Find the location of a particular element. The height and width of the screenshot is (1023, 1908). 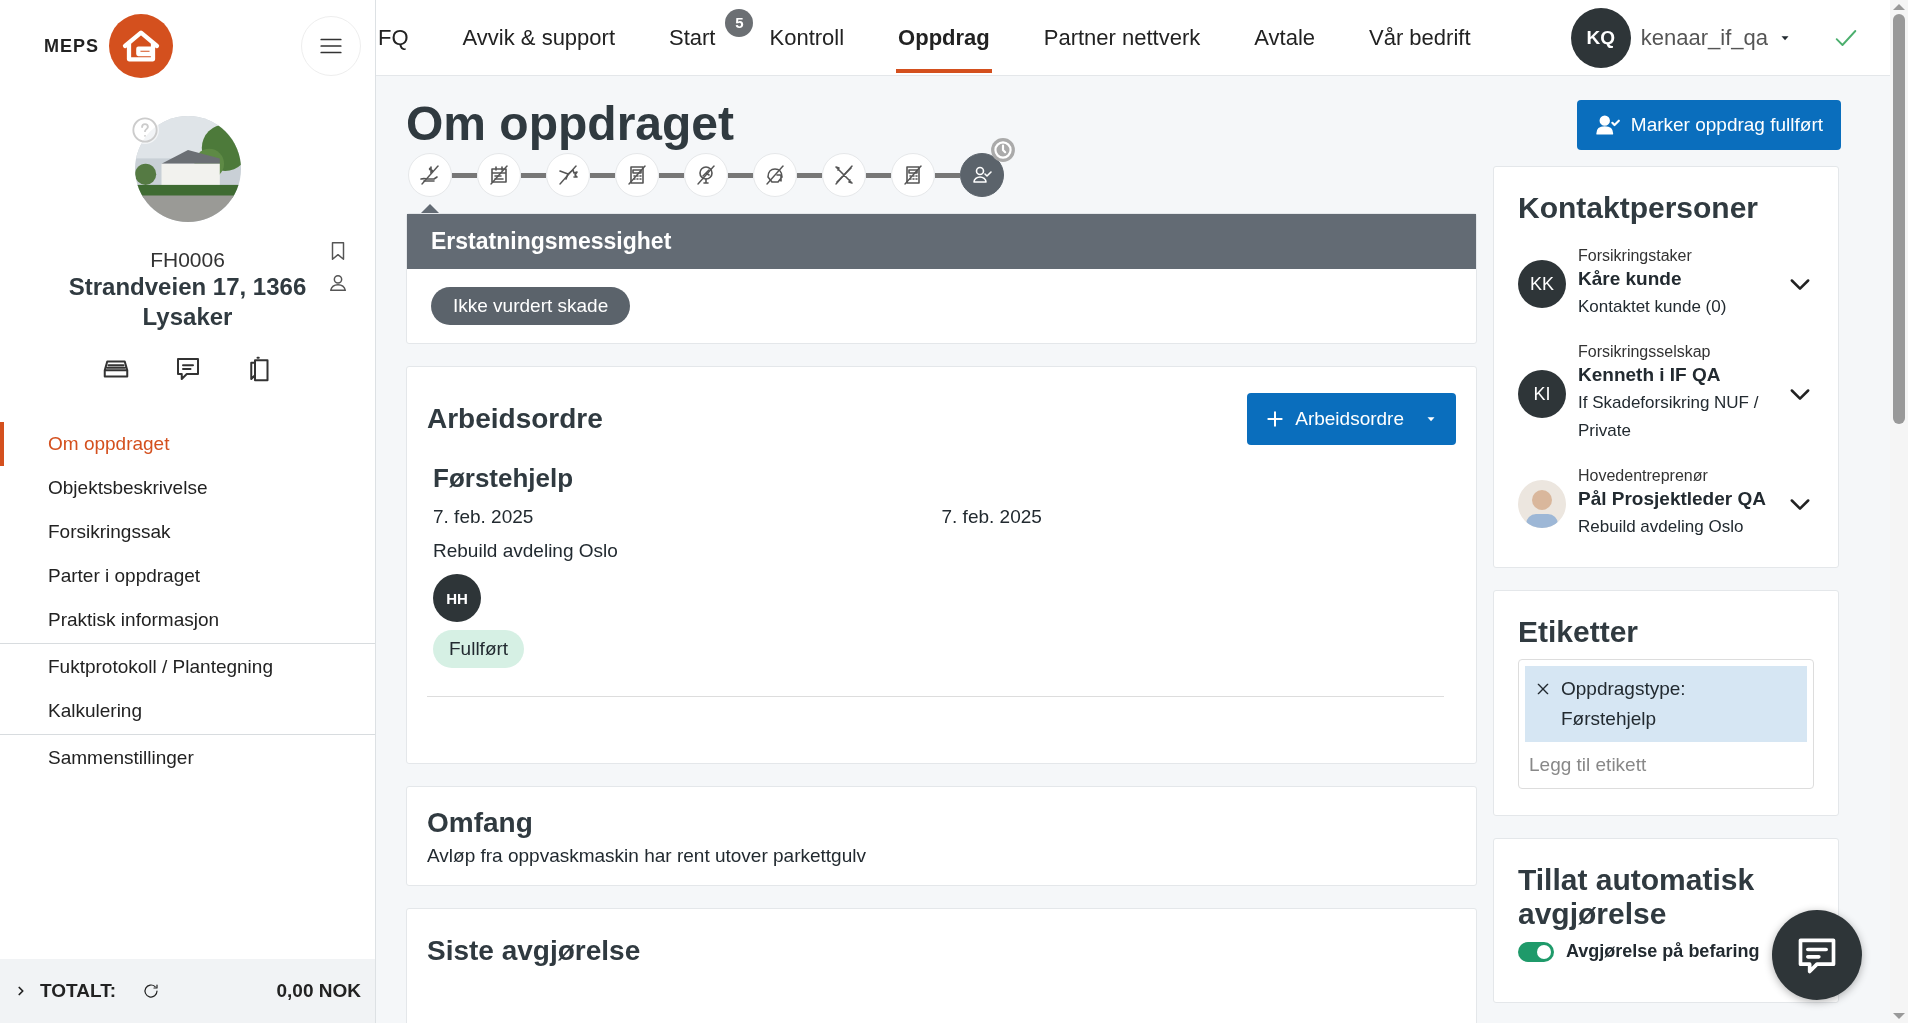

person-icon is located at coordinates (338, 283).